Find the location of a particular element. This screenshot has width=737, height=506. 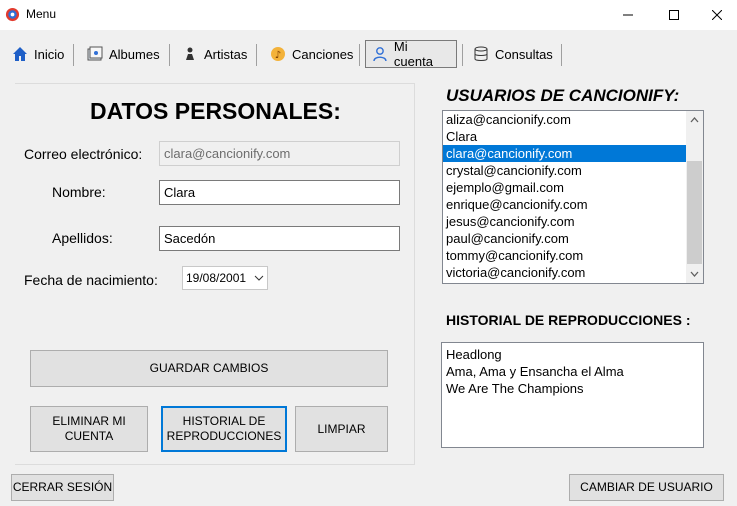

users-scrollbar is located at coordinates (694, 197).